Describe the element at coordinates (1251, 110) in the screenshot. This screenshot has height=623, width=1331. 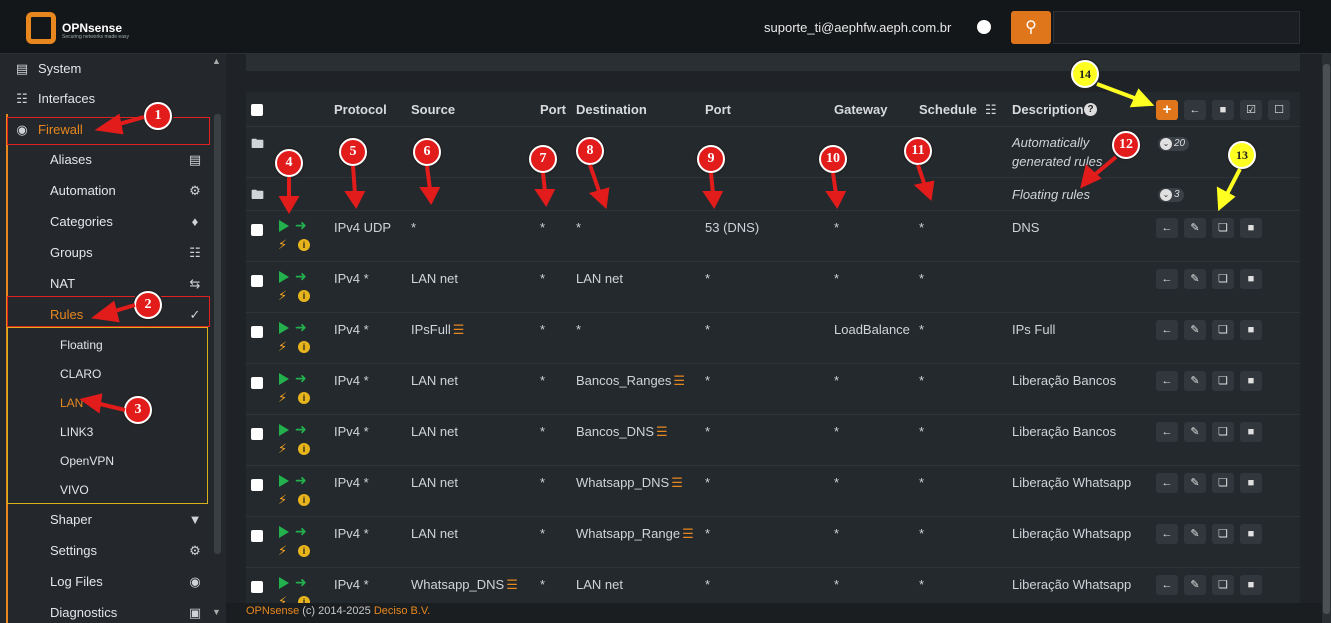
I see `enable-selected-button: ☑` at that location.